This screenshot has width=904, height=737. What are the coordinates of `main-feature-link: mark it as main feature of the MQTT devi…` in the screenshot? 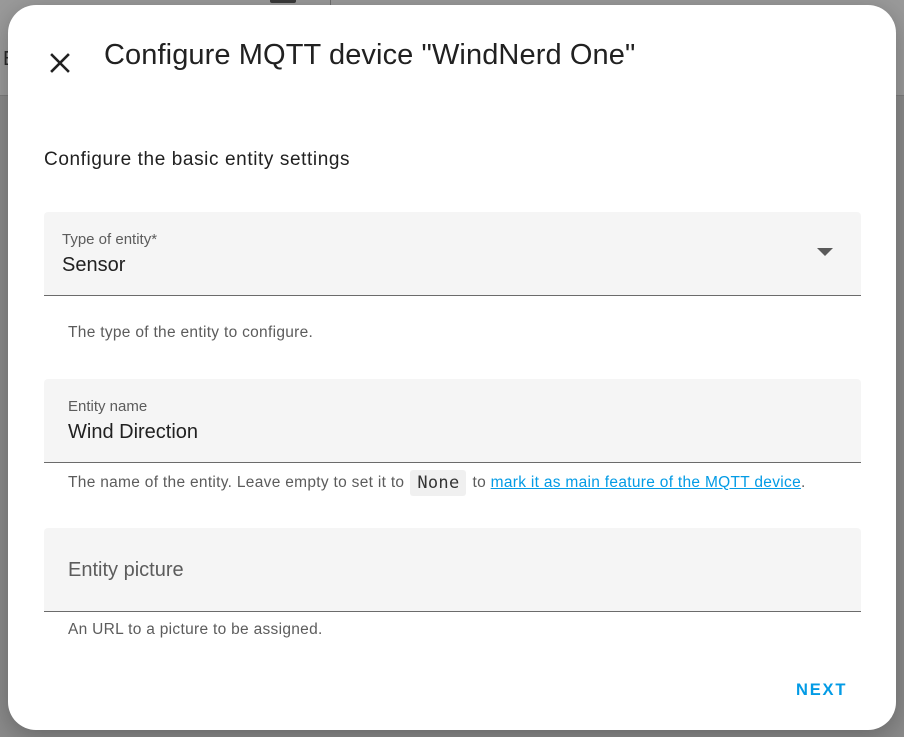 It's located at (646, 483).